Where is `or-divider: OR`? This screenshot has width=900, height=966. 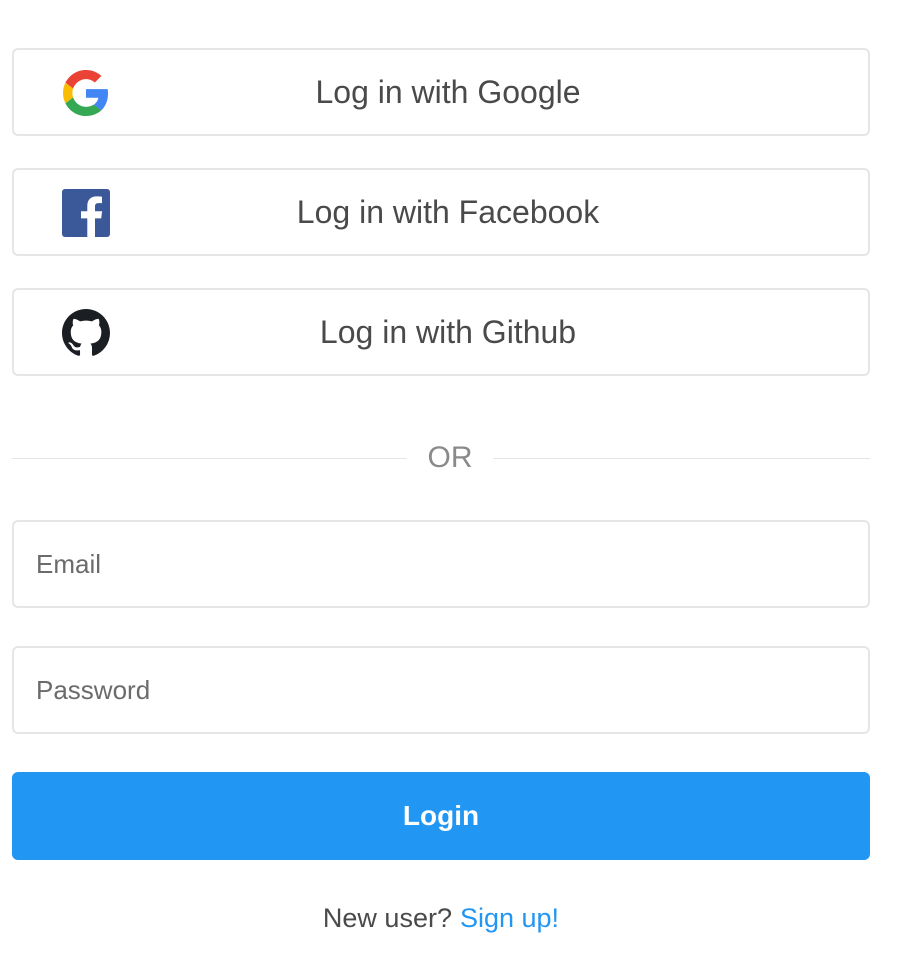 or-divider: OR is located at coordinates (441, 458).